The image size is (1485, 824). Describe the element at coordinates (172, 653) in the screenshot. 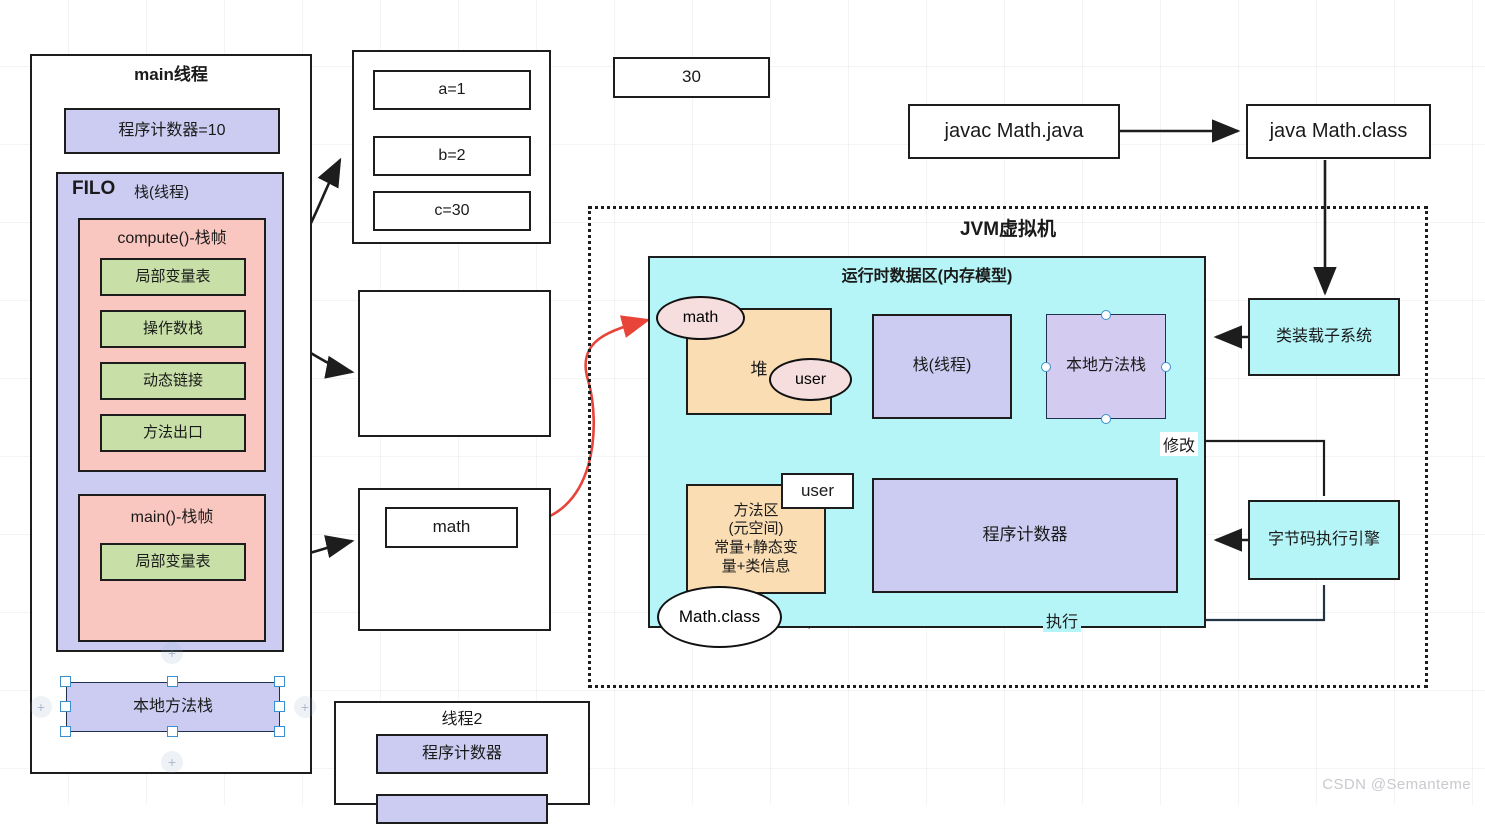

I see `add-shape-top-icon: +` at that location.